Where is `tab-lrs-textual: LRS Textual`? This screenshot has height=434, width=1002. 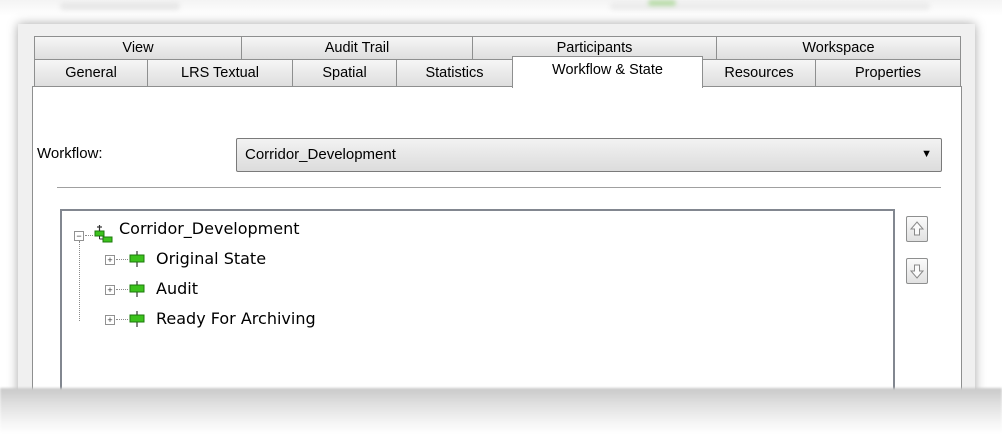 tab-lrs-textual: LRS Textual is located at coordinates (220, 72).